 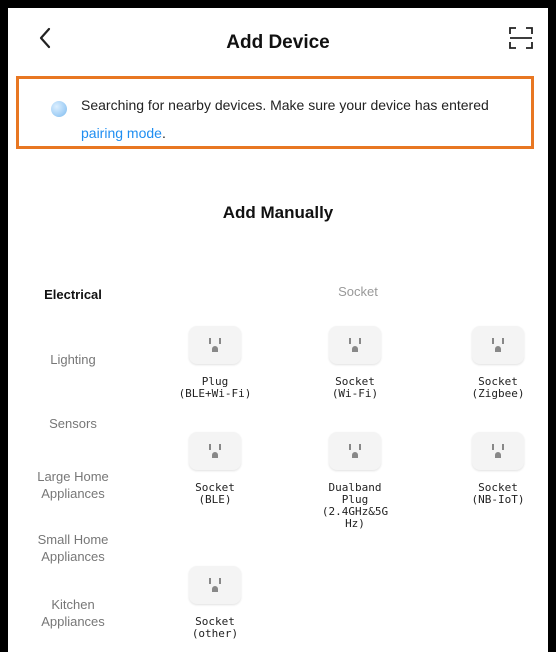 I want to click on category-lighting: Lighting, so click(x=73, y=359).